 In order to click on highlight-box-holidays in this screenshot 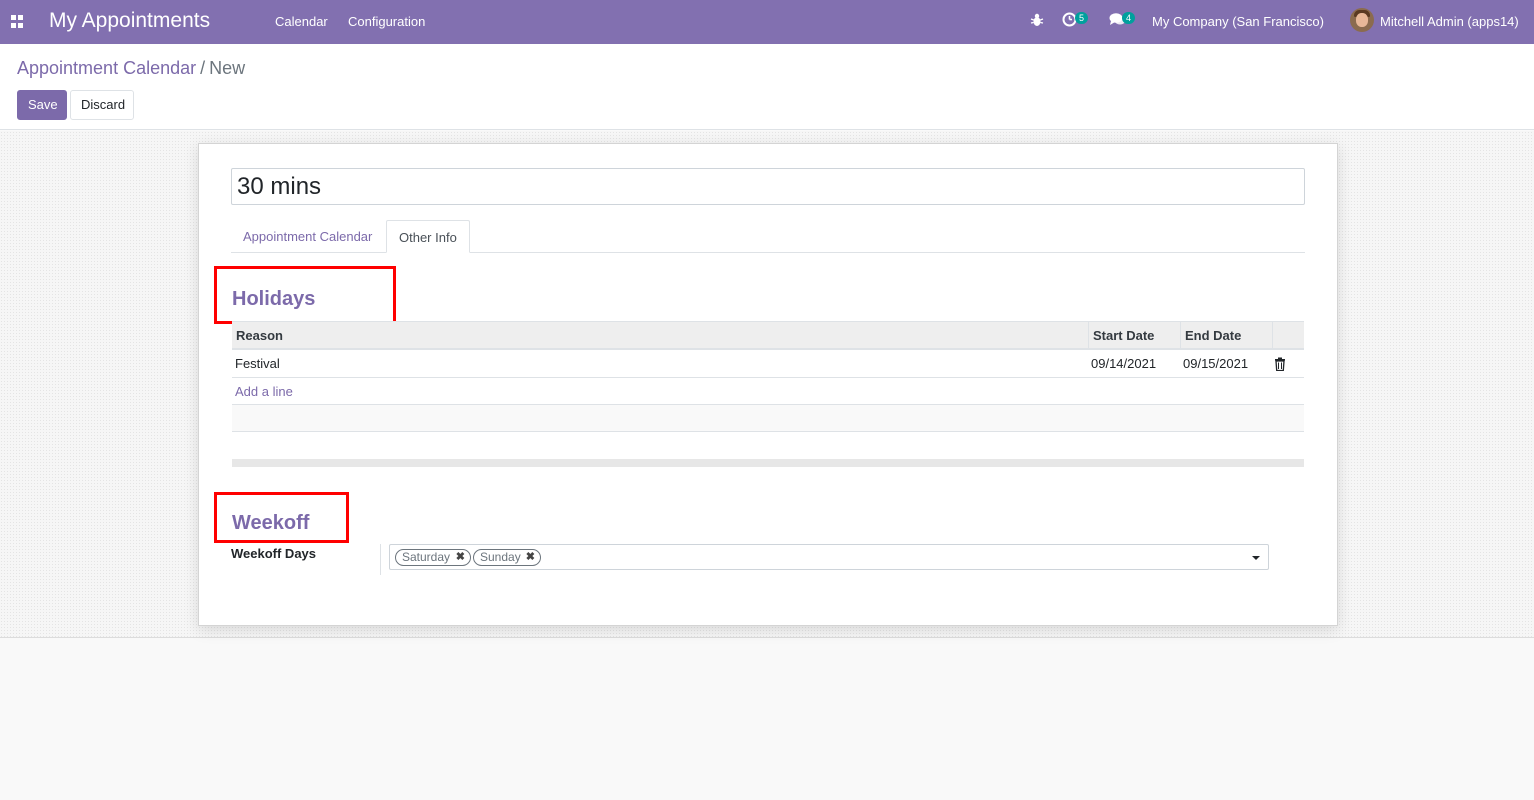, I will do `click(305, 295)`.